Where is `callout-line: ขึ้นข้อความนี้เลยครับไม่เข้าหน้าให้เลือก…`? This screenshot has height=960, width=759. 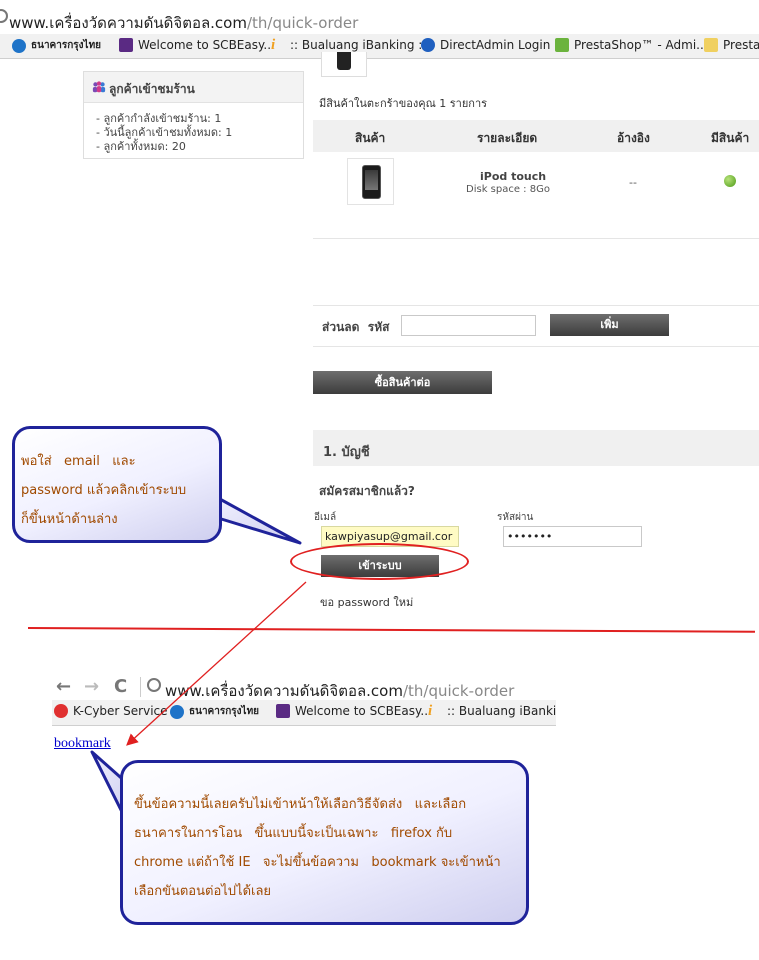 callout-line: ขึ้นข้อความนี้เลยครับไม่เข้าหน้าให้เลือก… is located at coordinates (300, 804).